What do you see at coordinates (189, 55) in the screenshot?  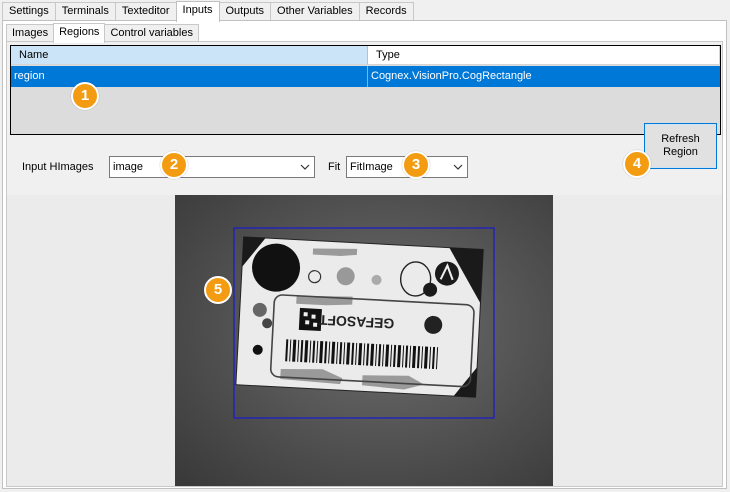 I see `column-header-name: Name` at bounding box center [189, 55].